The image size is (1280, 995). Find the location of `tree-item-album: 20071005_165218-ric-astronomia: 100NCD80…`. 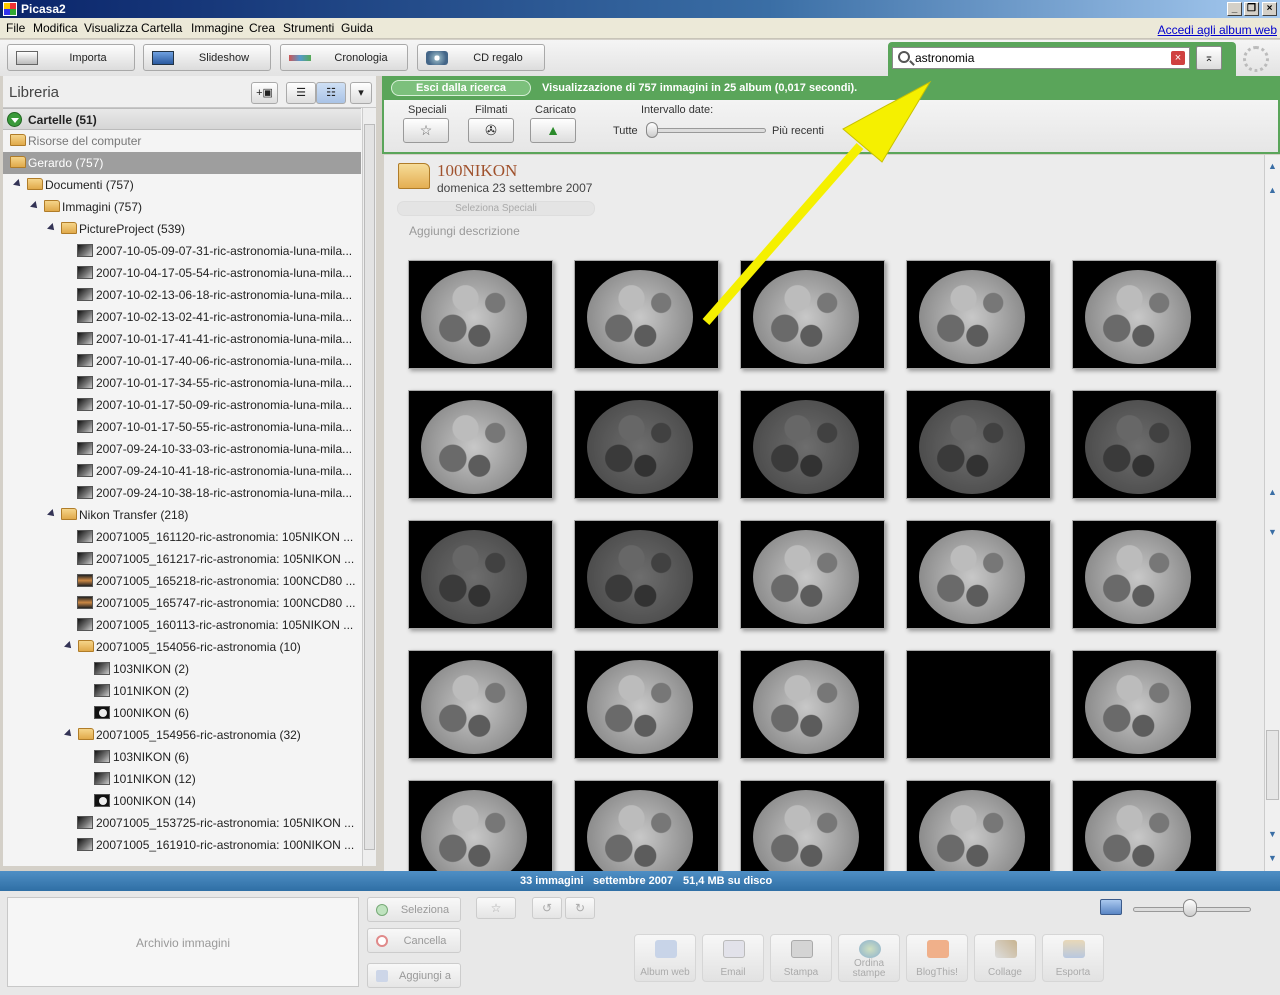

tree-item-album: 20071005_165218-ric-astronomia: 100NCD80… is located at coordinates (182, 581).